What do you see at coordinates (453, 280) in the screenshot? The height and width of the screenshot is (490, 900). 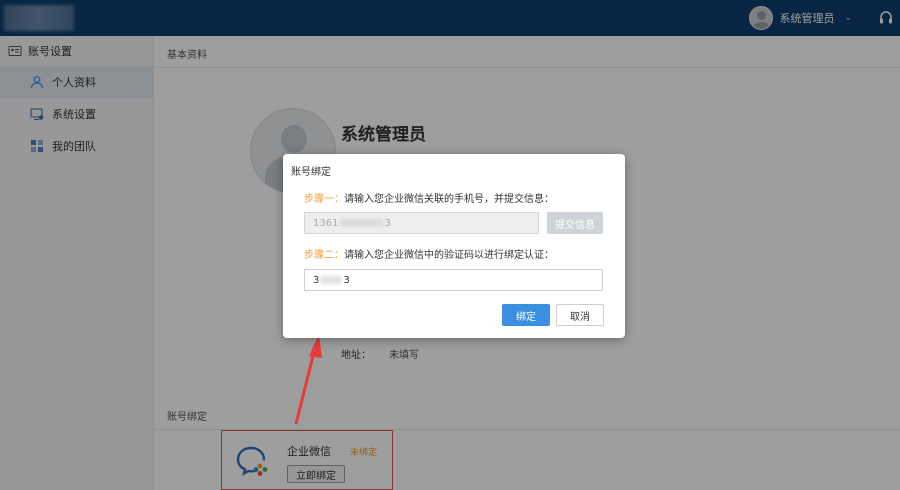 I see `verification-code-input: 3 3` at bounding box center [453, 280].